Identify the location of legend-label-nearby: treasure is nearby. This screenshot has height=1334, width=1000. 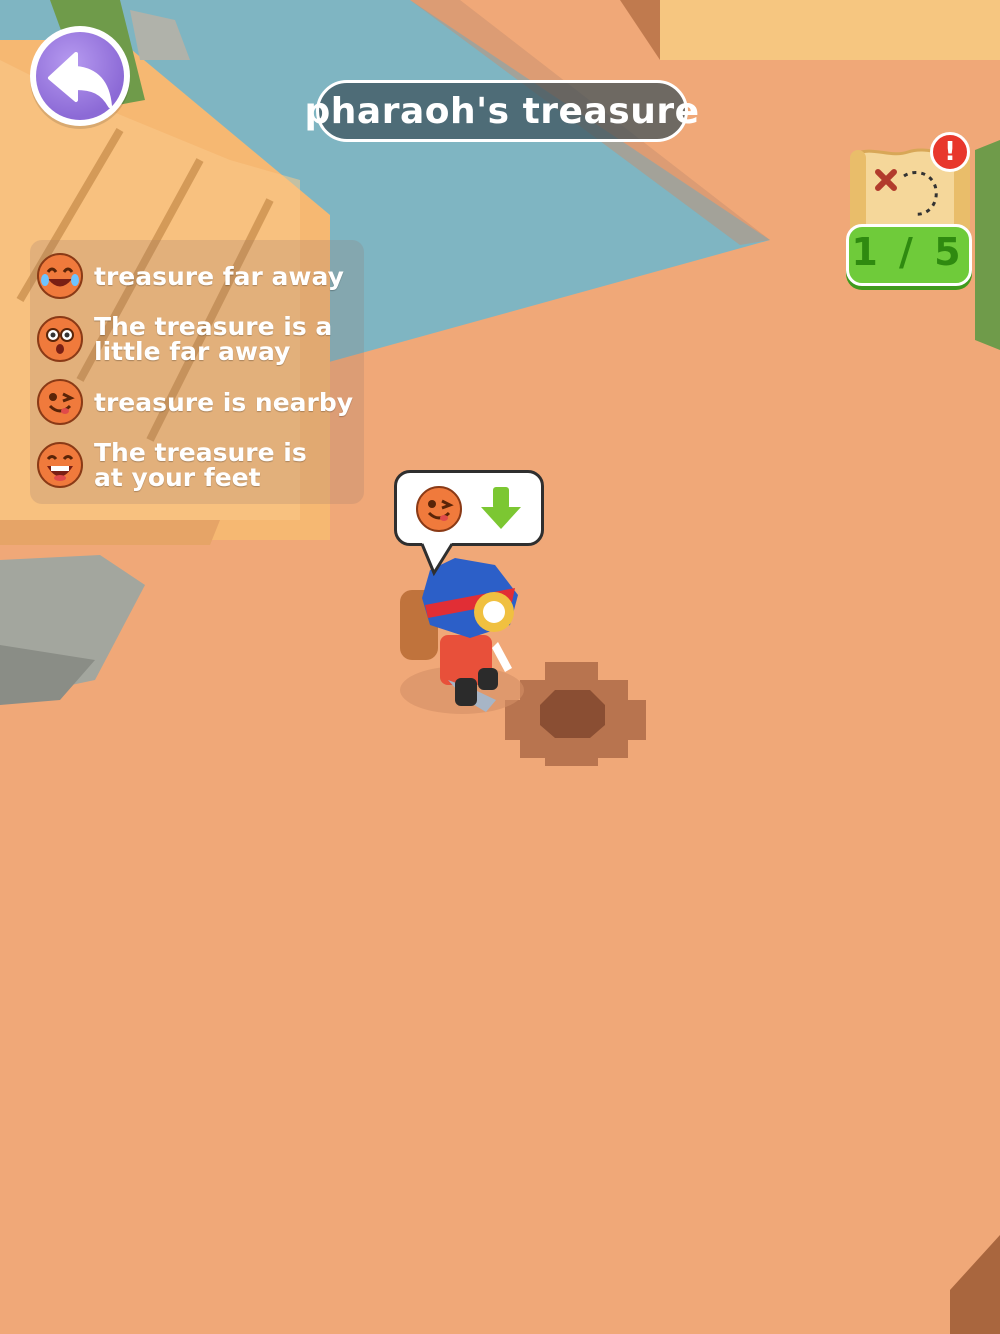
(224, 402).